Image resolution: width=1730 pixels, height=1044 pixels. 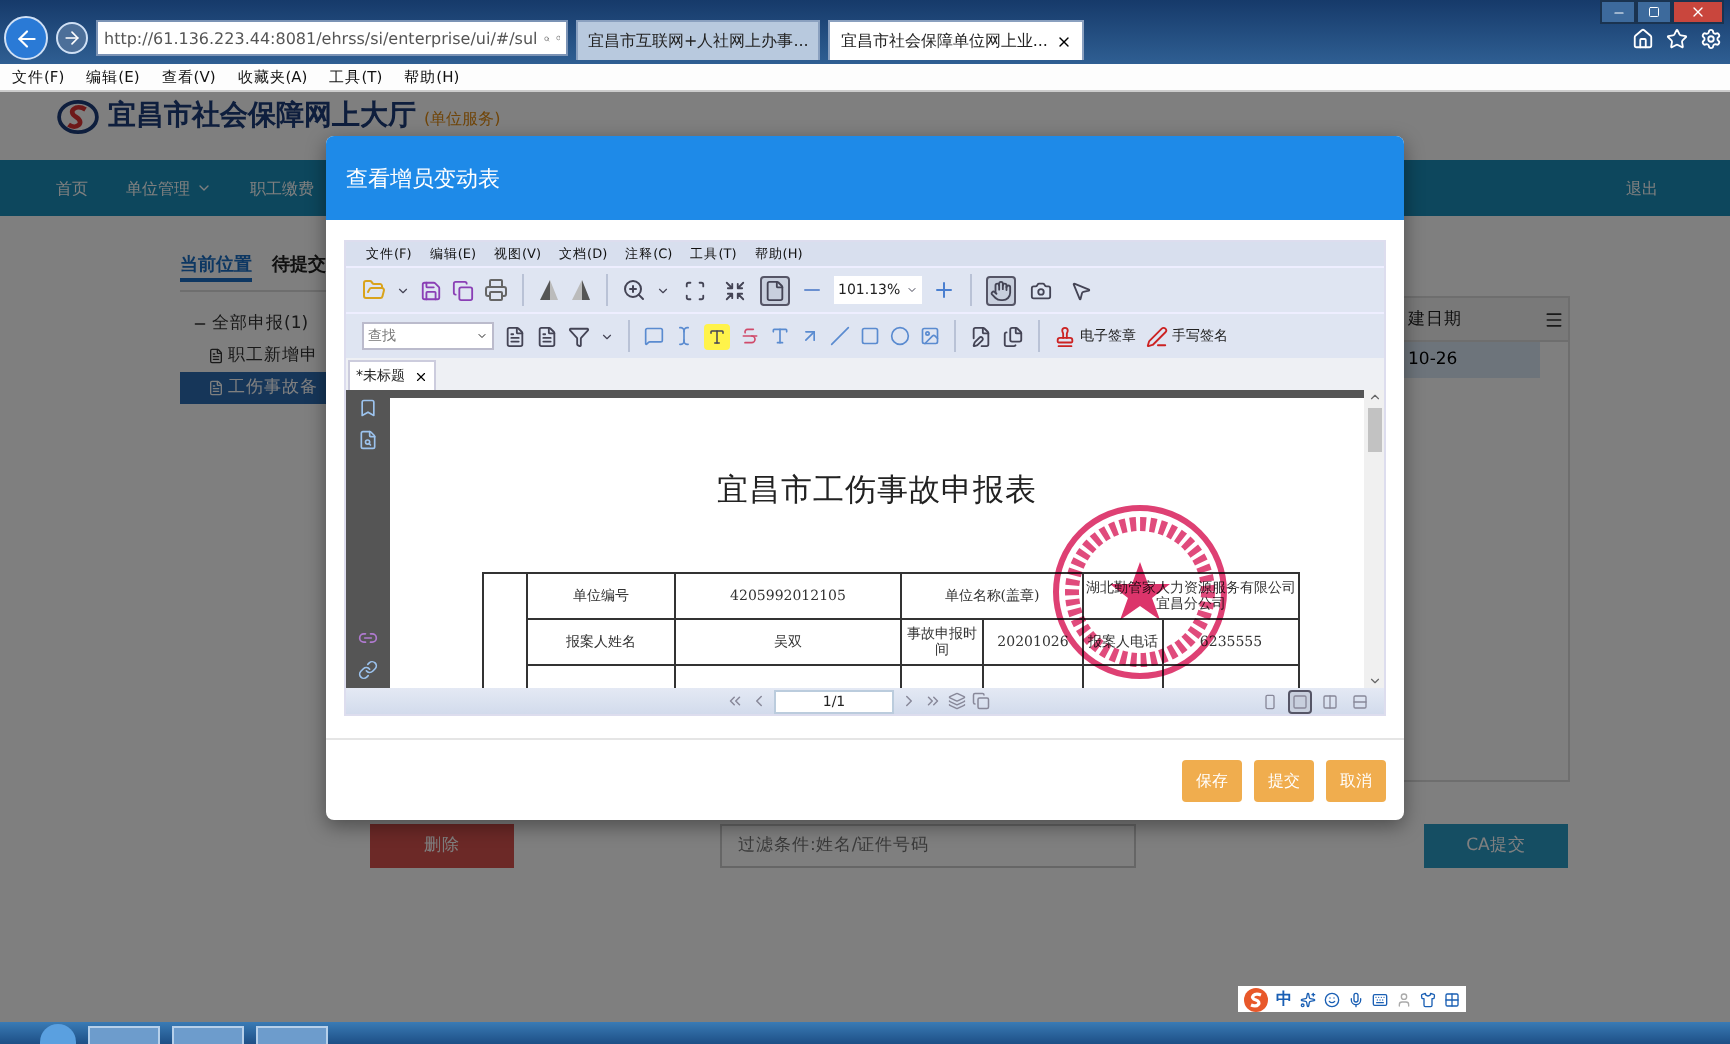 I want to click on emoji-icon, so click(x=1332, y=999).